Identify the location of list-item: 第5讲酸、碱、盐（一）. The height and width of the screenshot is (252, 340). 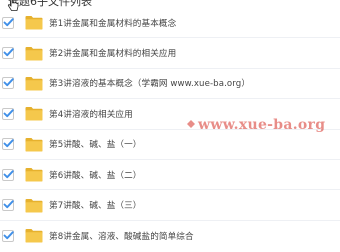
(170, 145).